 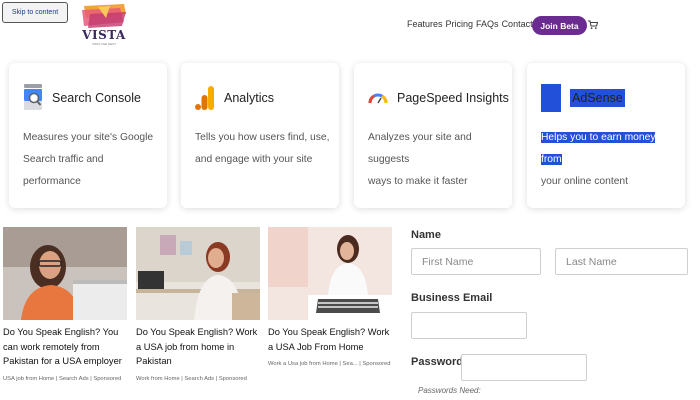 I want to click on nav-pricing: Pricing, so click(x=460, y=24).